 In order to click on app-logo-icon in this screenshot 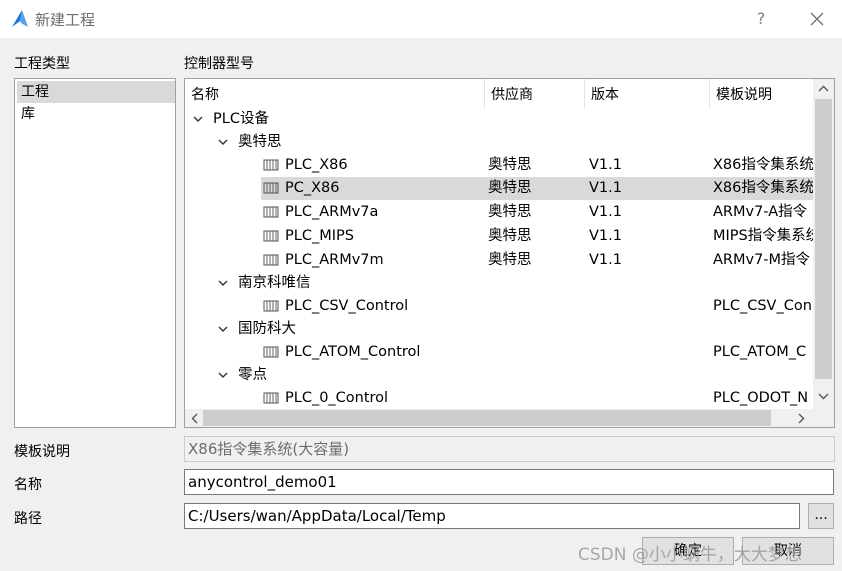, I will do `click(20, 18)`.